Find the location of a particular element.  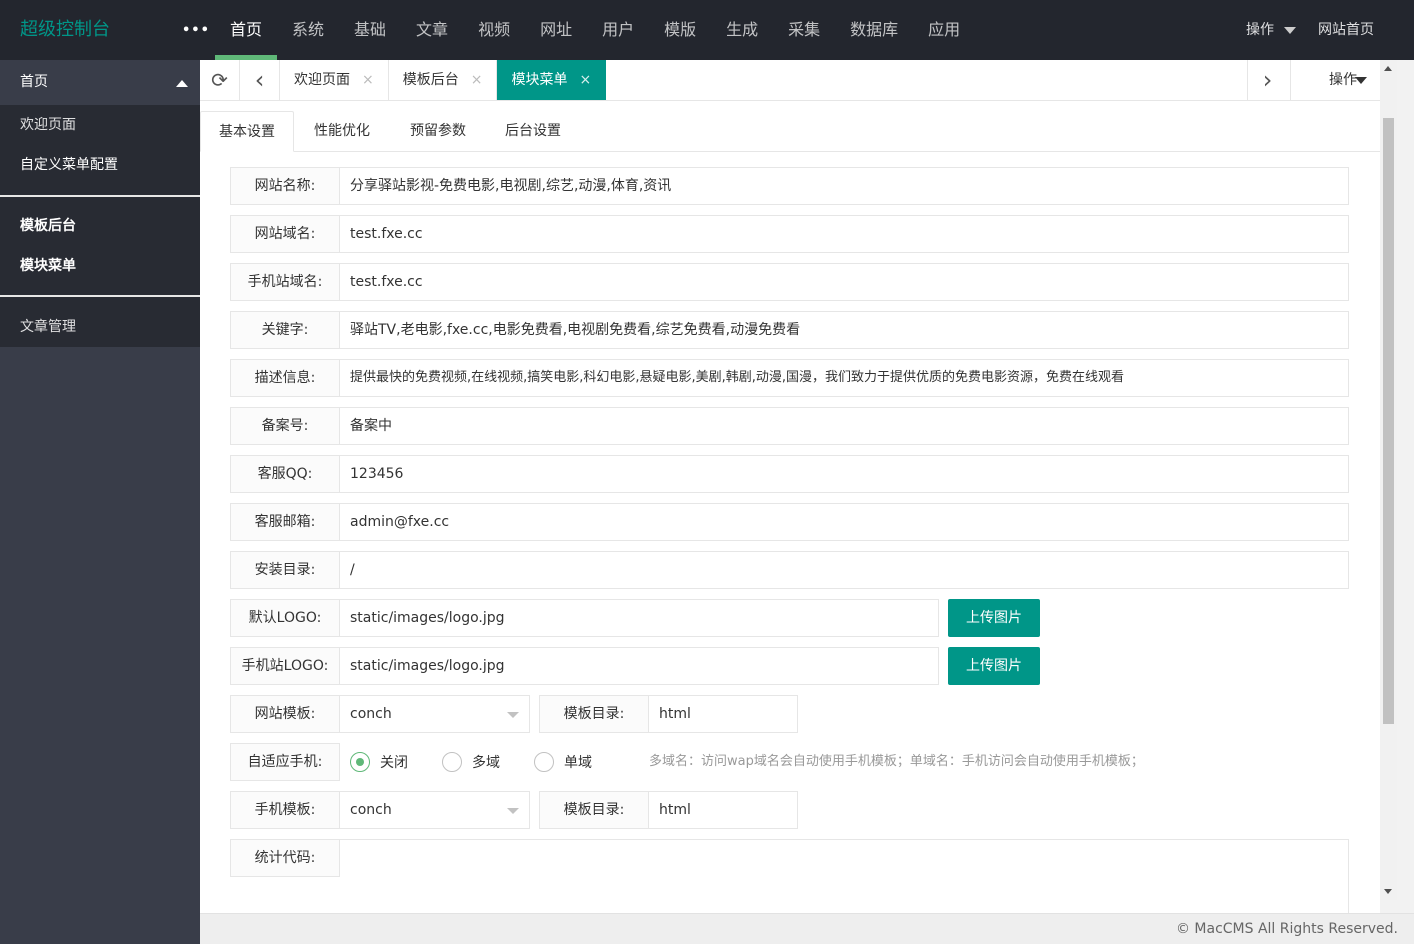

copyright-text: © MacCMS All Rights Reserved. is located at coordinates (1286, 929).